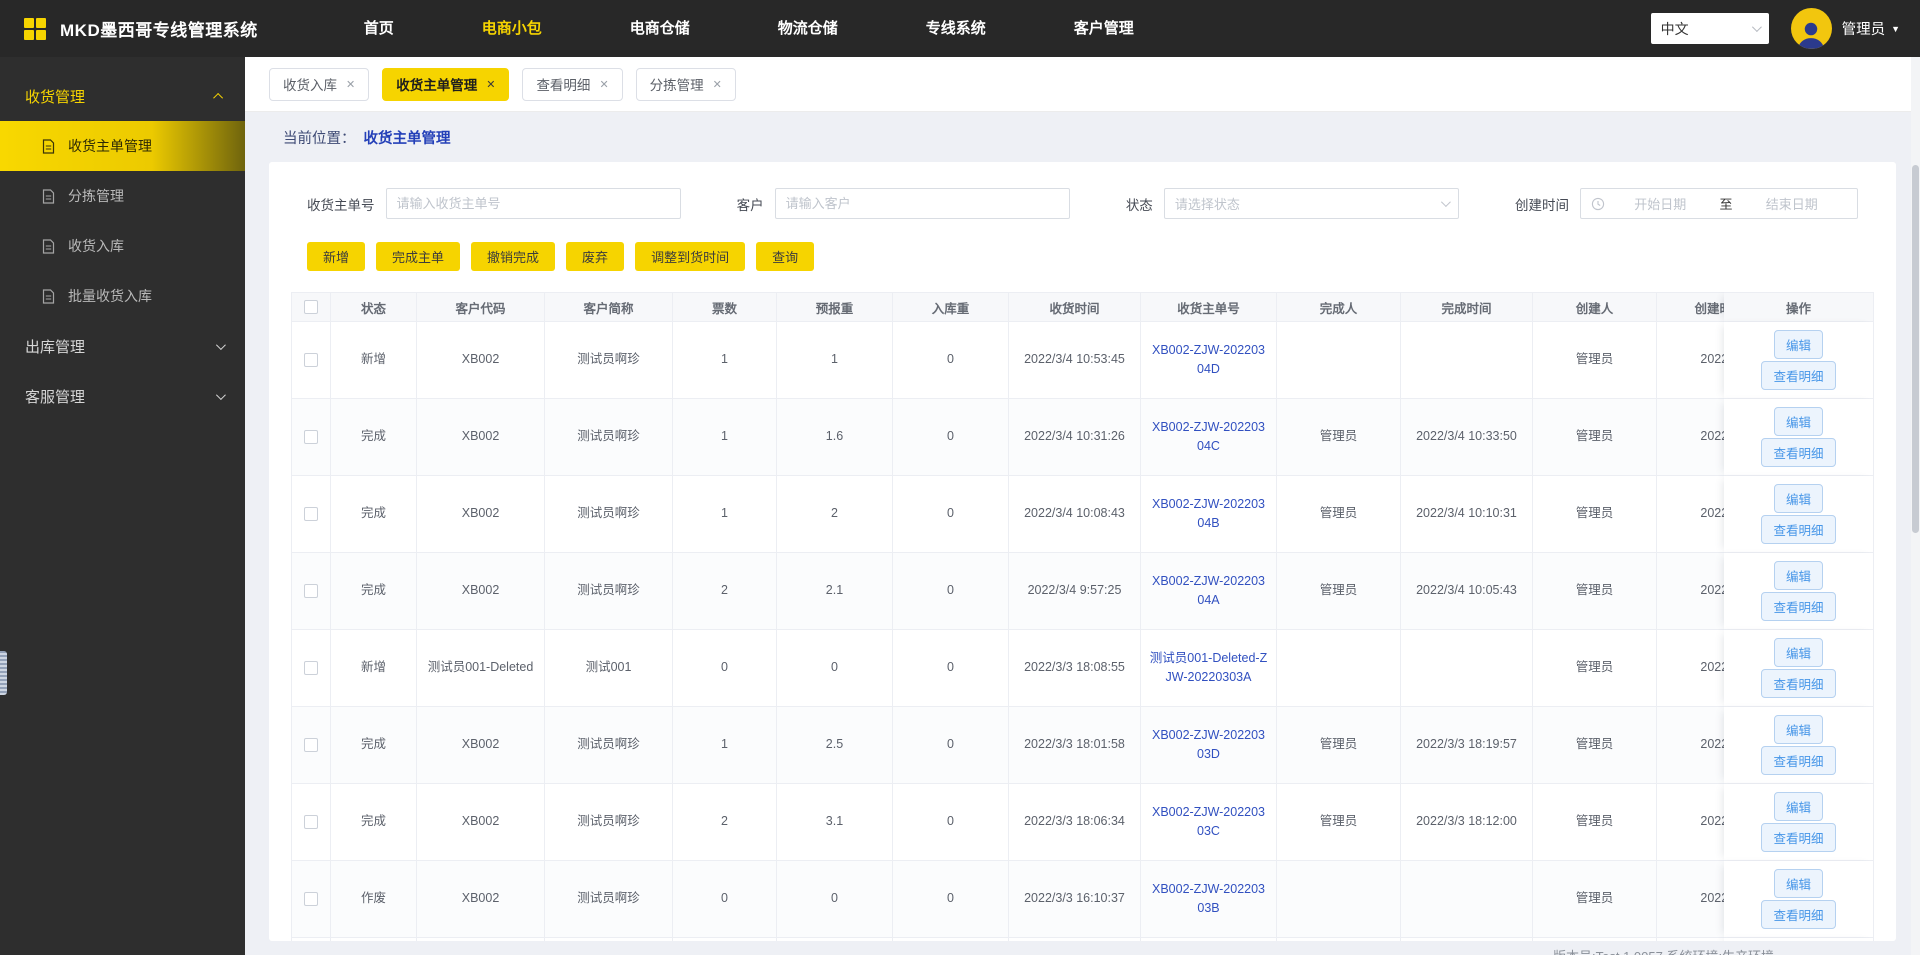 This screenshot has height=955, width=1920. Describe the element at coordinates (1209, 822) in the screenshot. I see `master-no-link: XB002-ZJW-20220303C` at that location.